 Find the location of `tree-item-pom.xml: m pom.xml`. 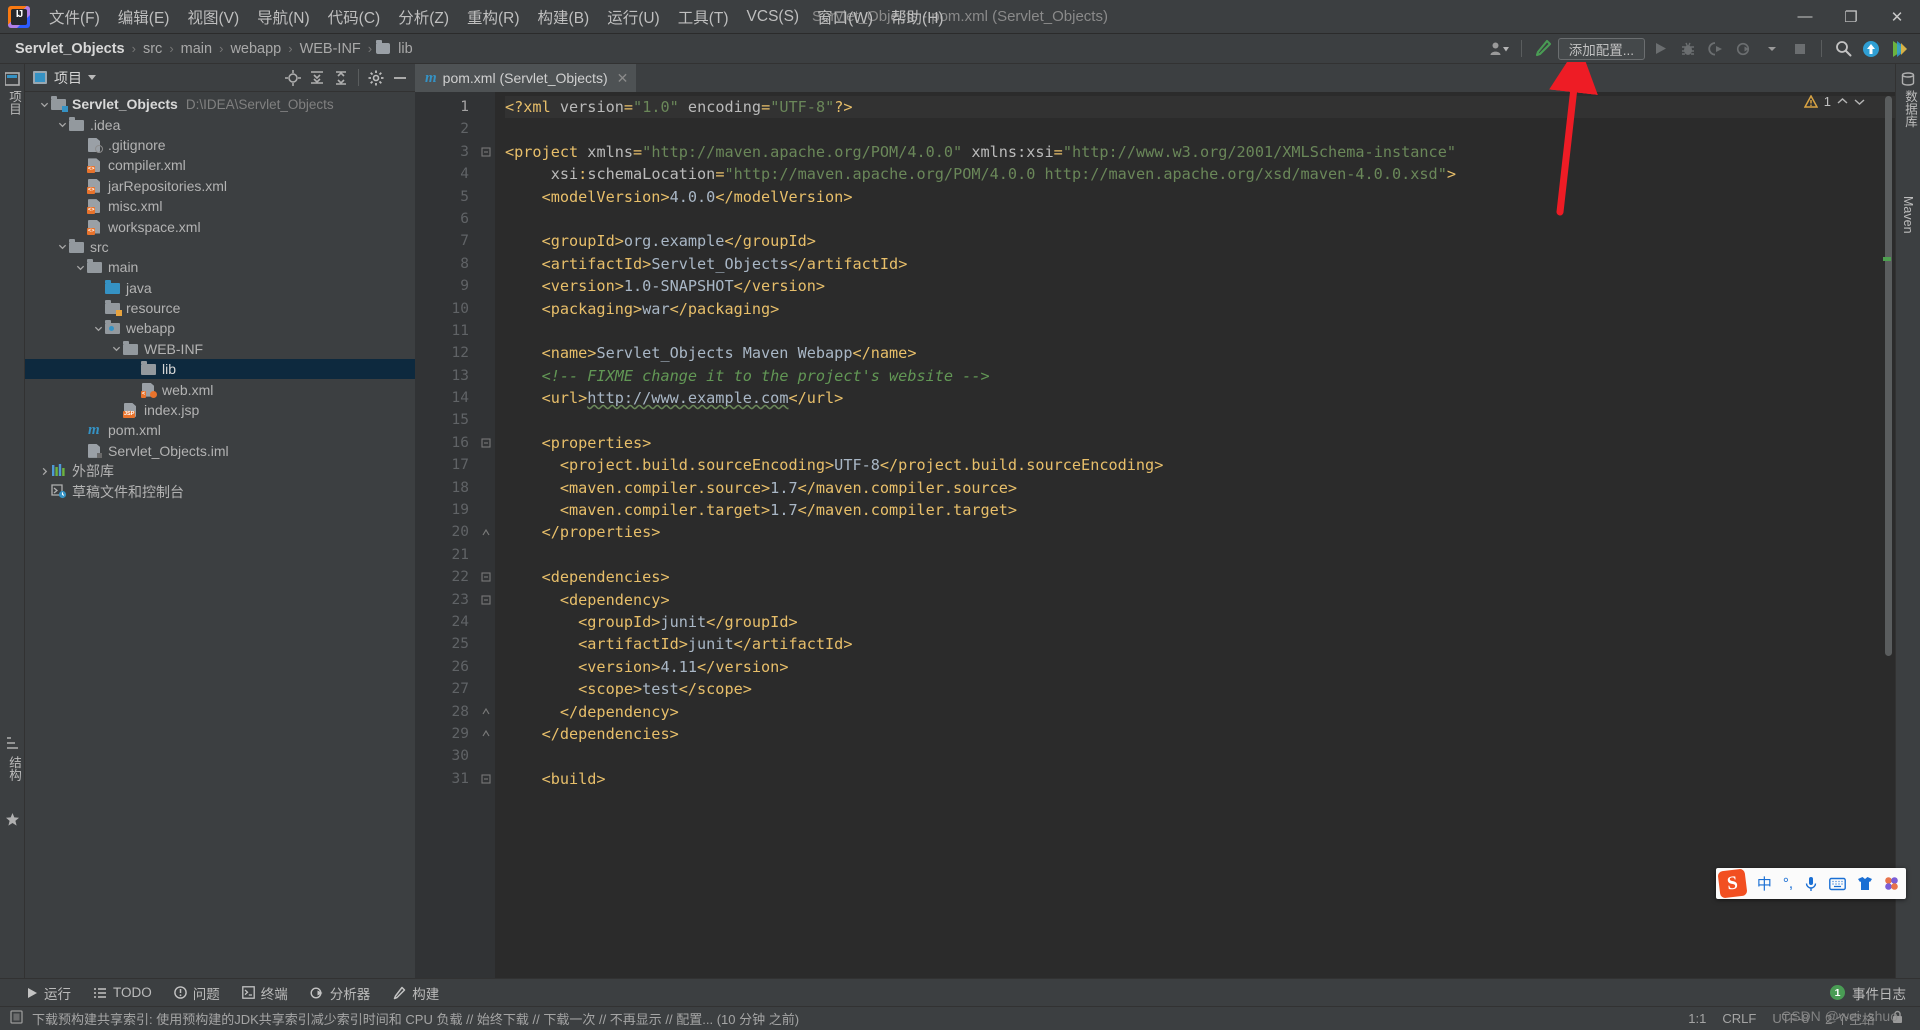

tree-item-pom.xml: m pom.xml is located at coordinates (220, 430).